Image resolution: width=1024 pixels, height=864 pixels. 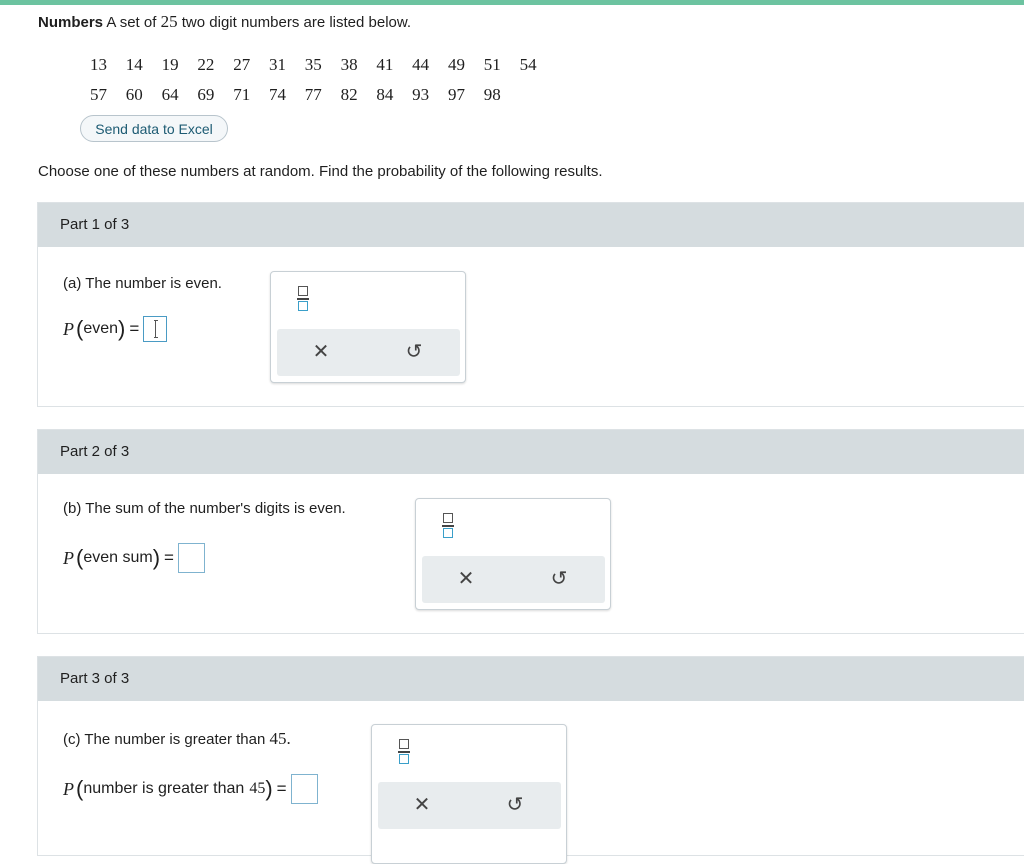 What do you see at coordinates (206, 94) in the screenshot?
I see `number-value: 69` at bounding box center [206, 94].